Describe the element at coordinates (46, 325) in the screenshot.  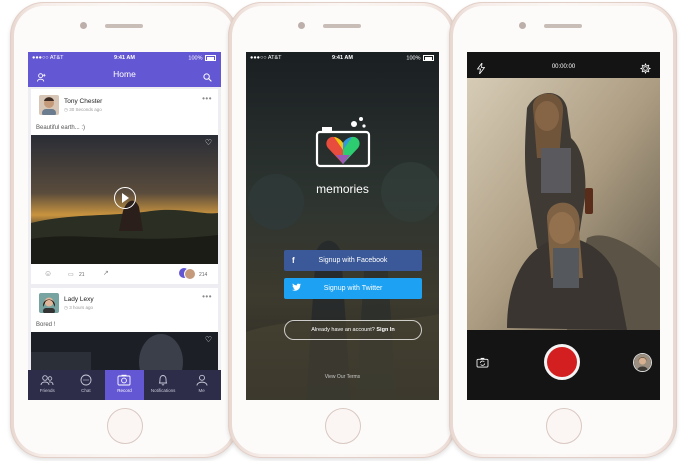
I see `post-caption: Bored !` at that location.